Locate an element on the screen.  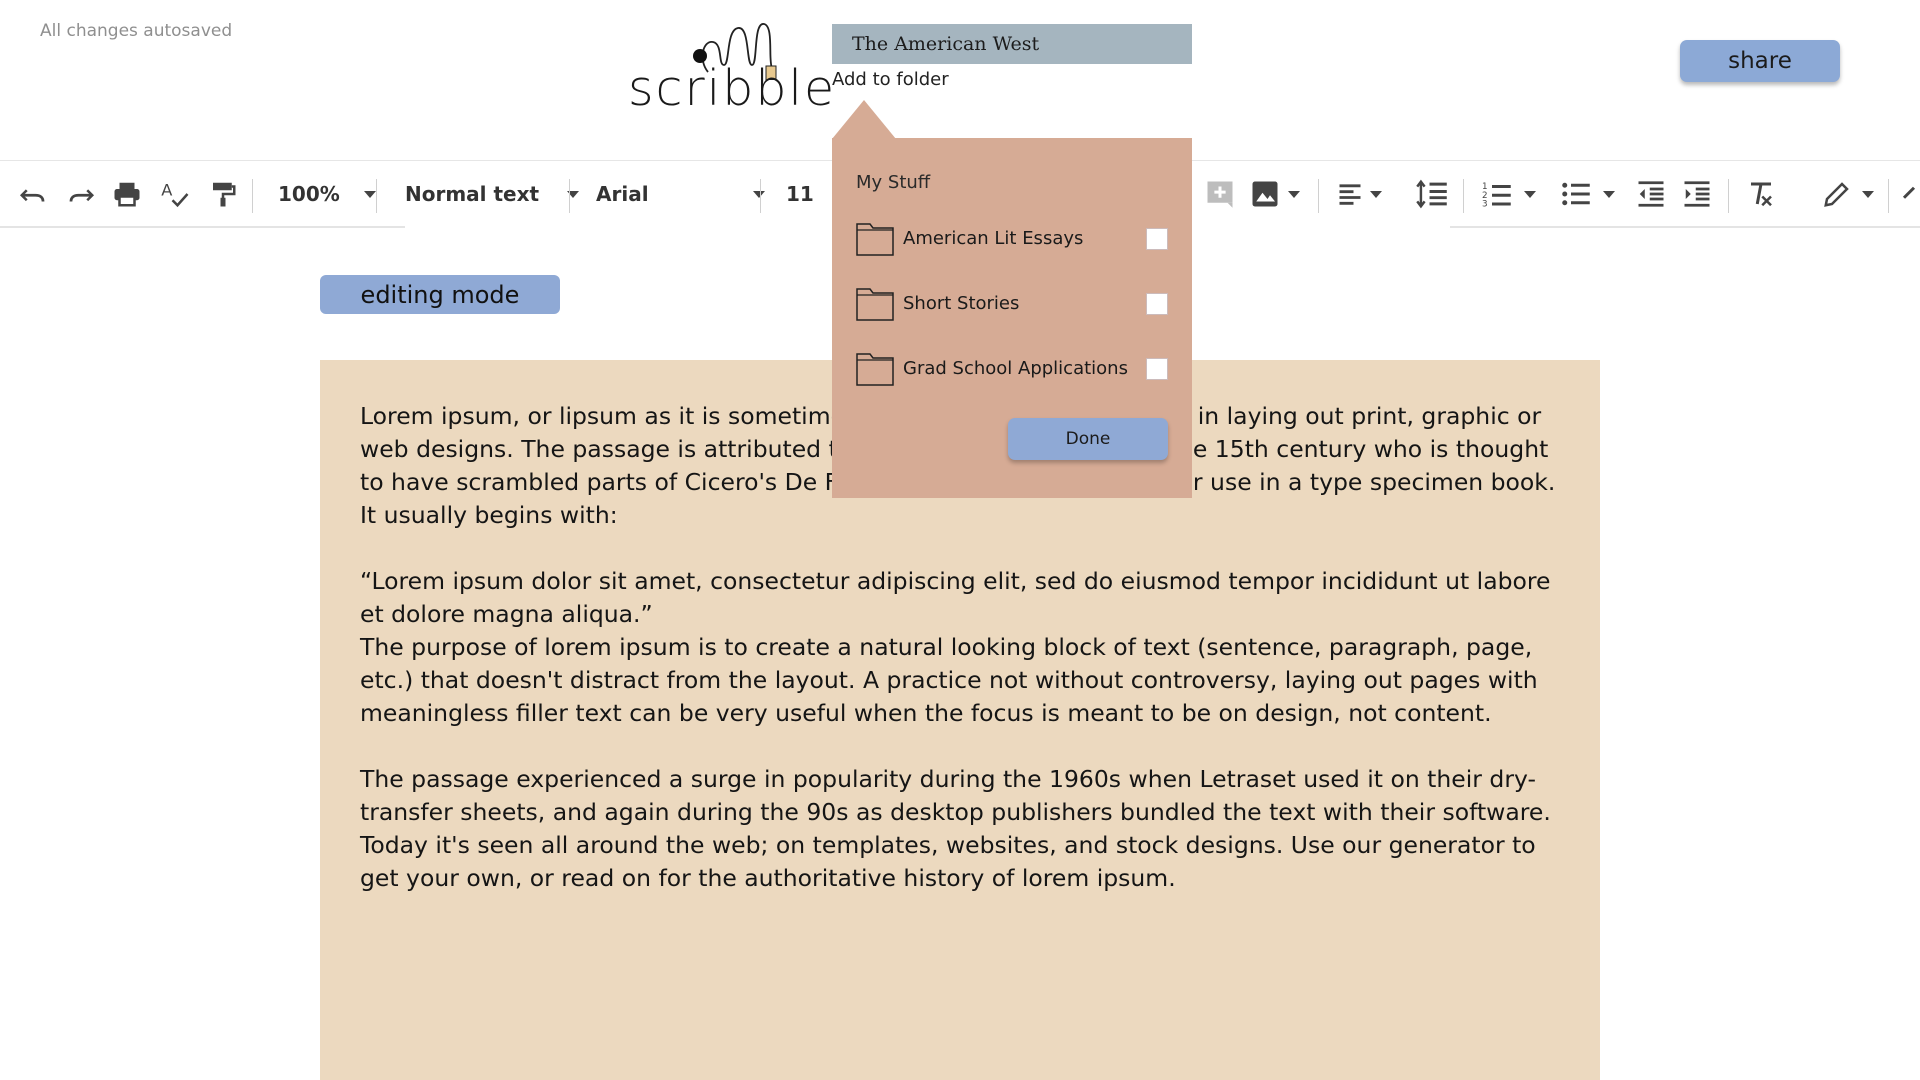
line-spacing-icon is located at coordinates (1432, 194).